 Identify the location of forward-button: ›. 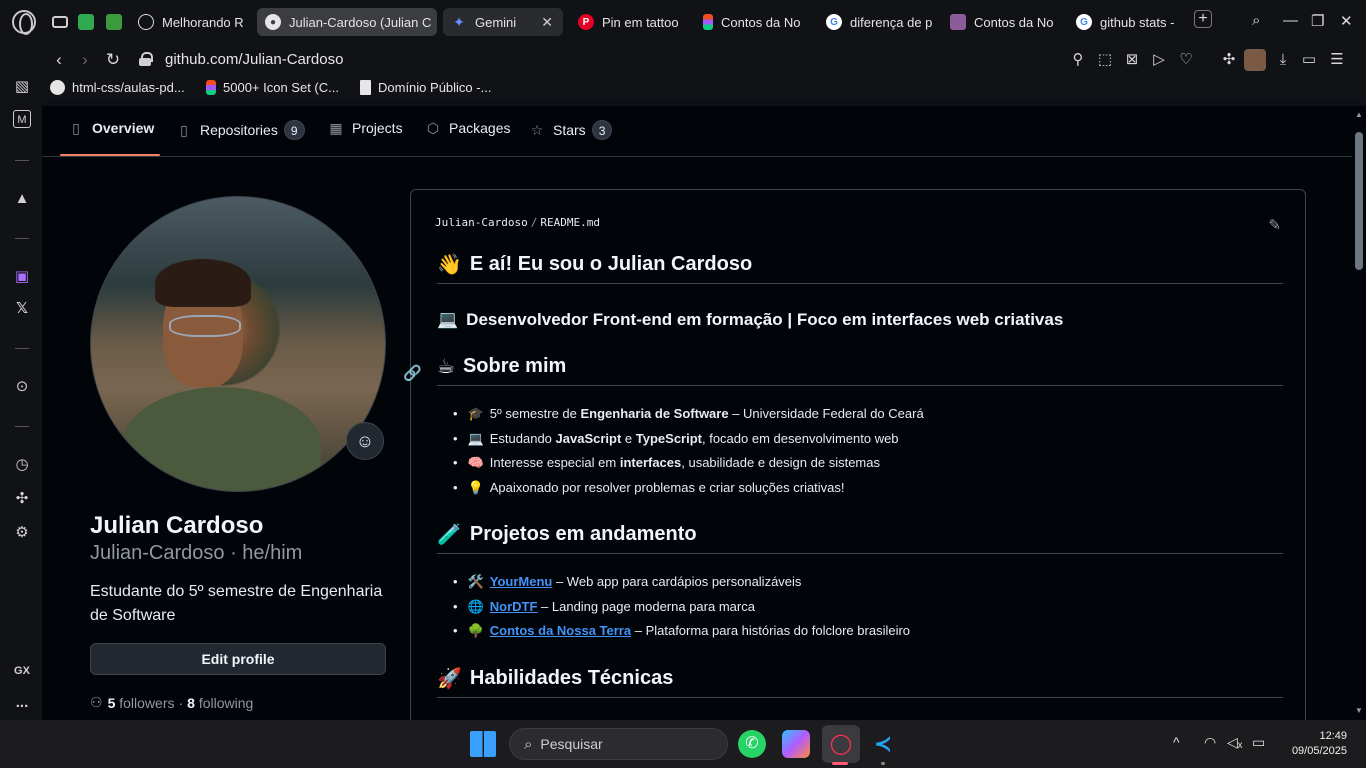
(85, 60).